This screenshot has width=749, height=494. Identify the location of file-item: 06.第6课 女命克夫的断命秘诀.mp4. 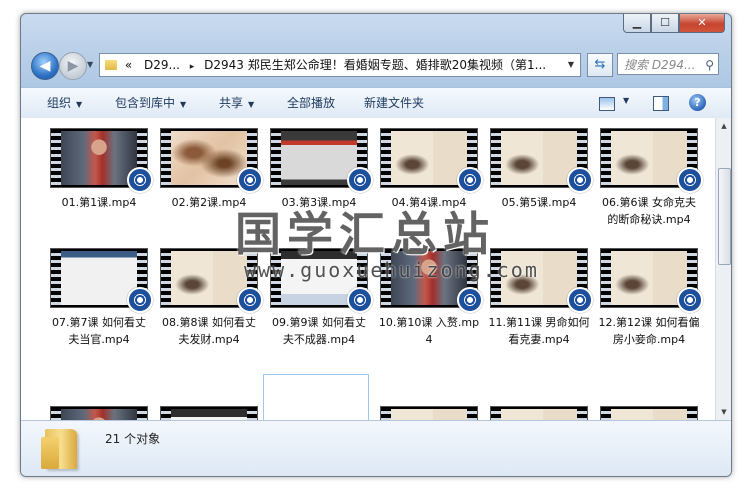
(650, 178).